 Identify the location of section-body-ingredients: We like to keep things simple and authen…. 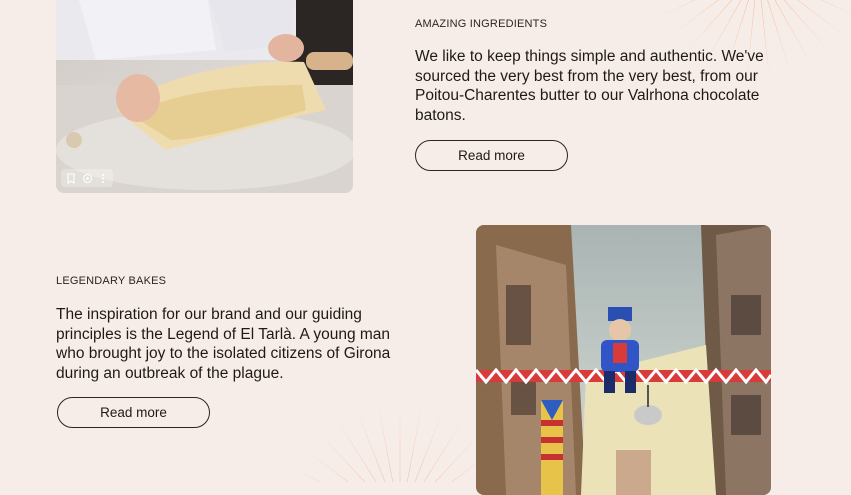
(589, 86).